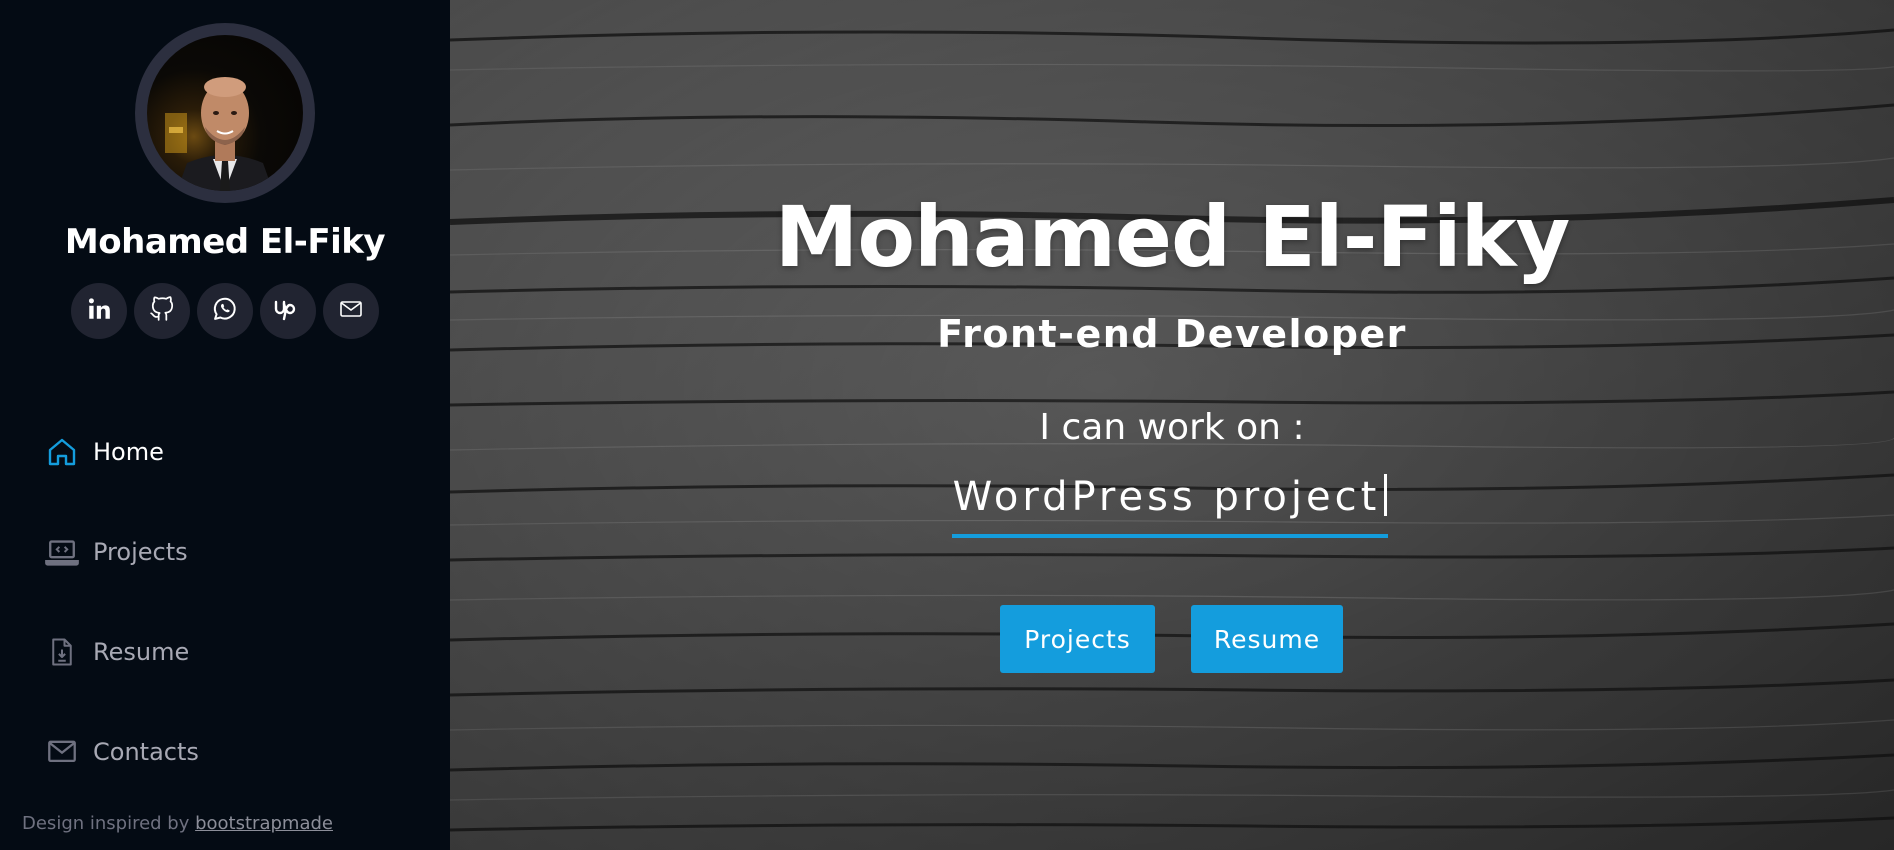  I want to click on file-download-icon, so click(62, 652).